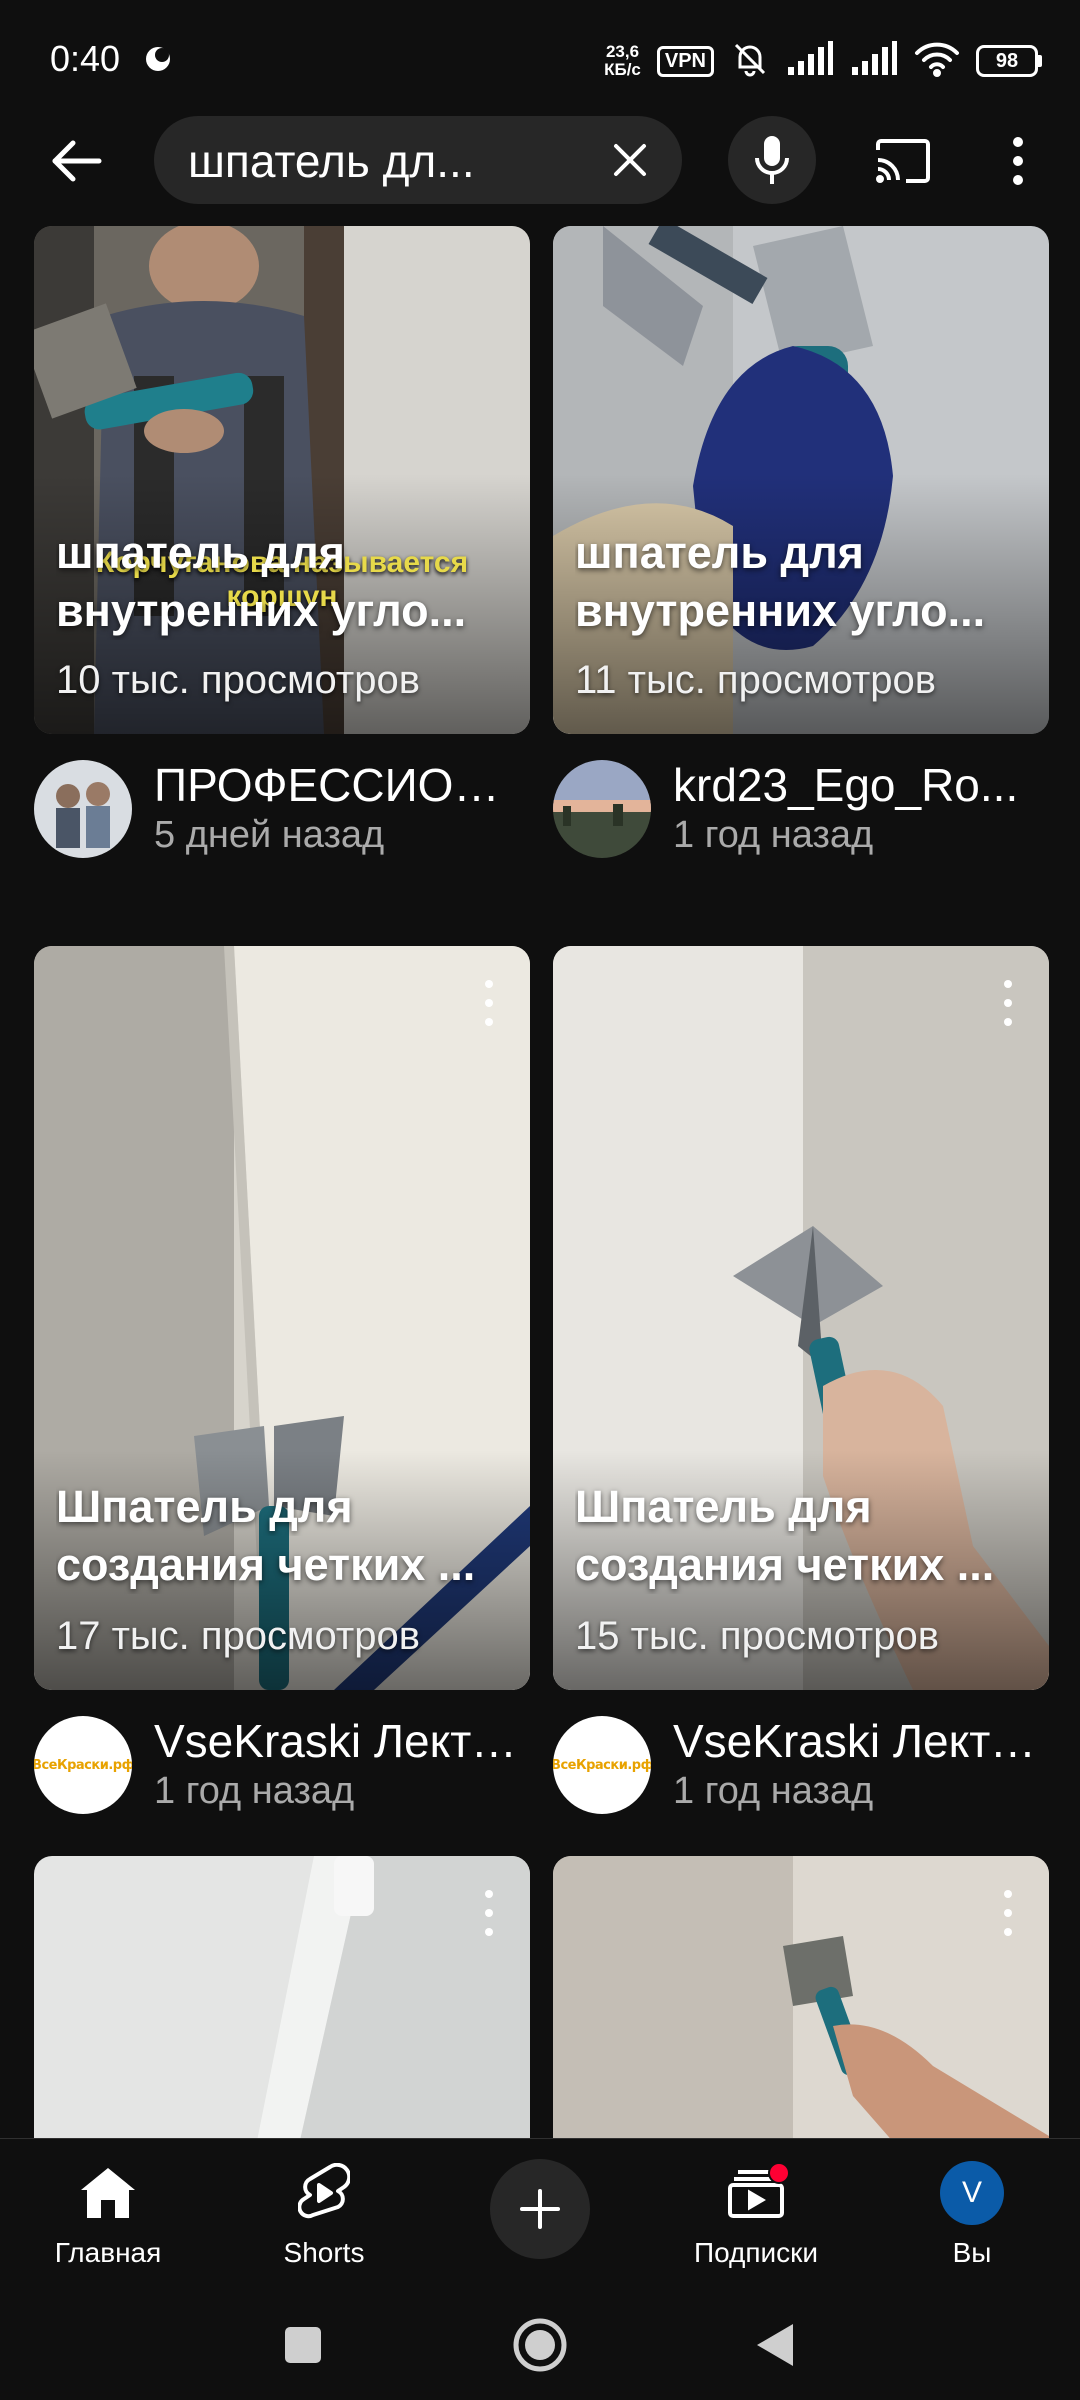 This screenshot has height=2400, width=1080. I want to click on upload-age: 5 дней назад, so click(269, 835).